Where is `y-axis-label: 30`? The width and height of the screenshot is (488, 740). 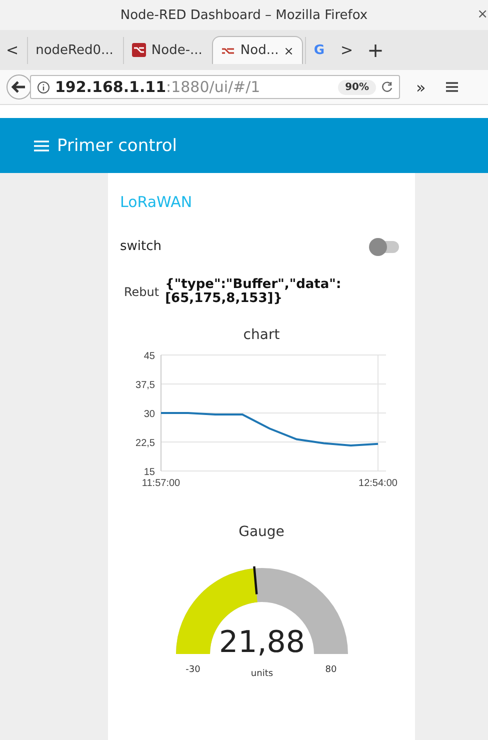
y-axis-label: 30 is located at coordinates (149, 414).